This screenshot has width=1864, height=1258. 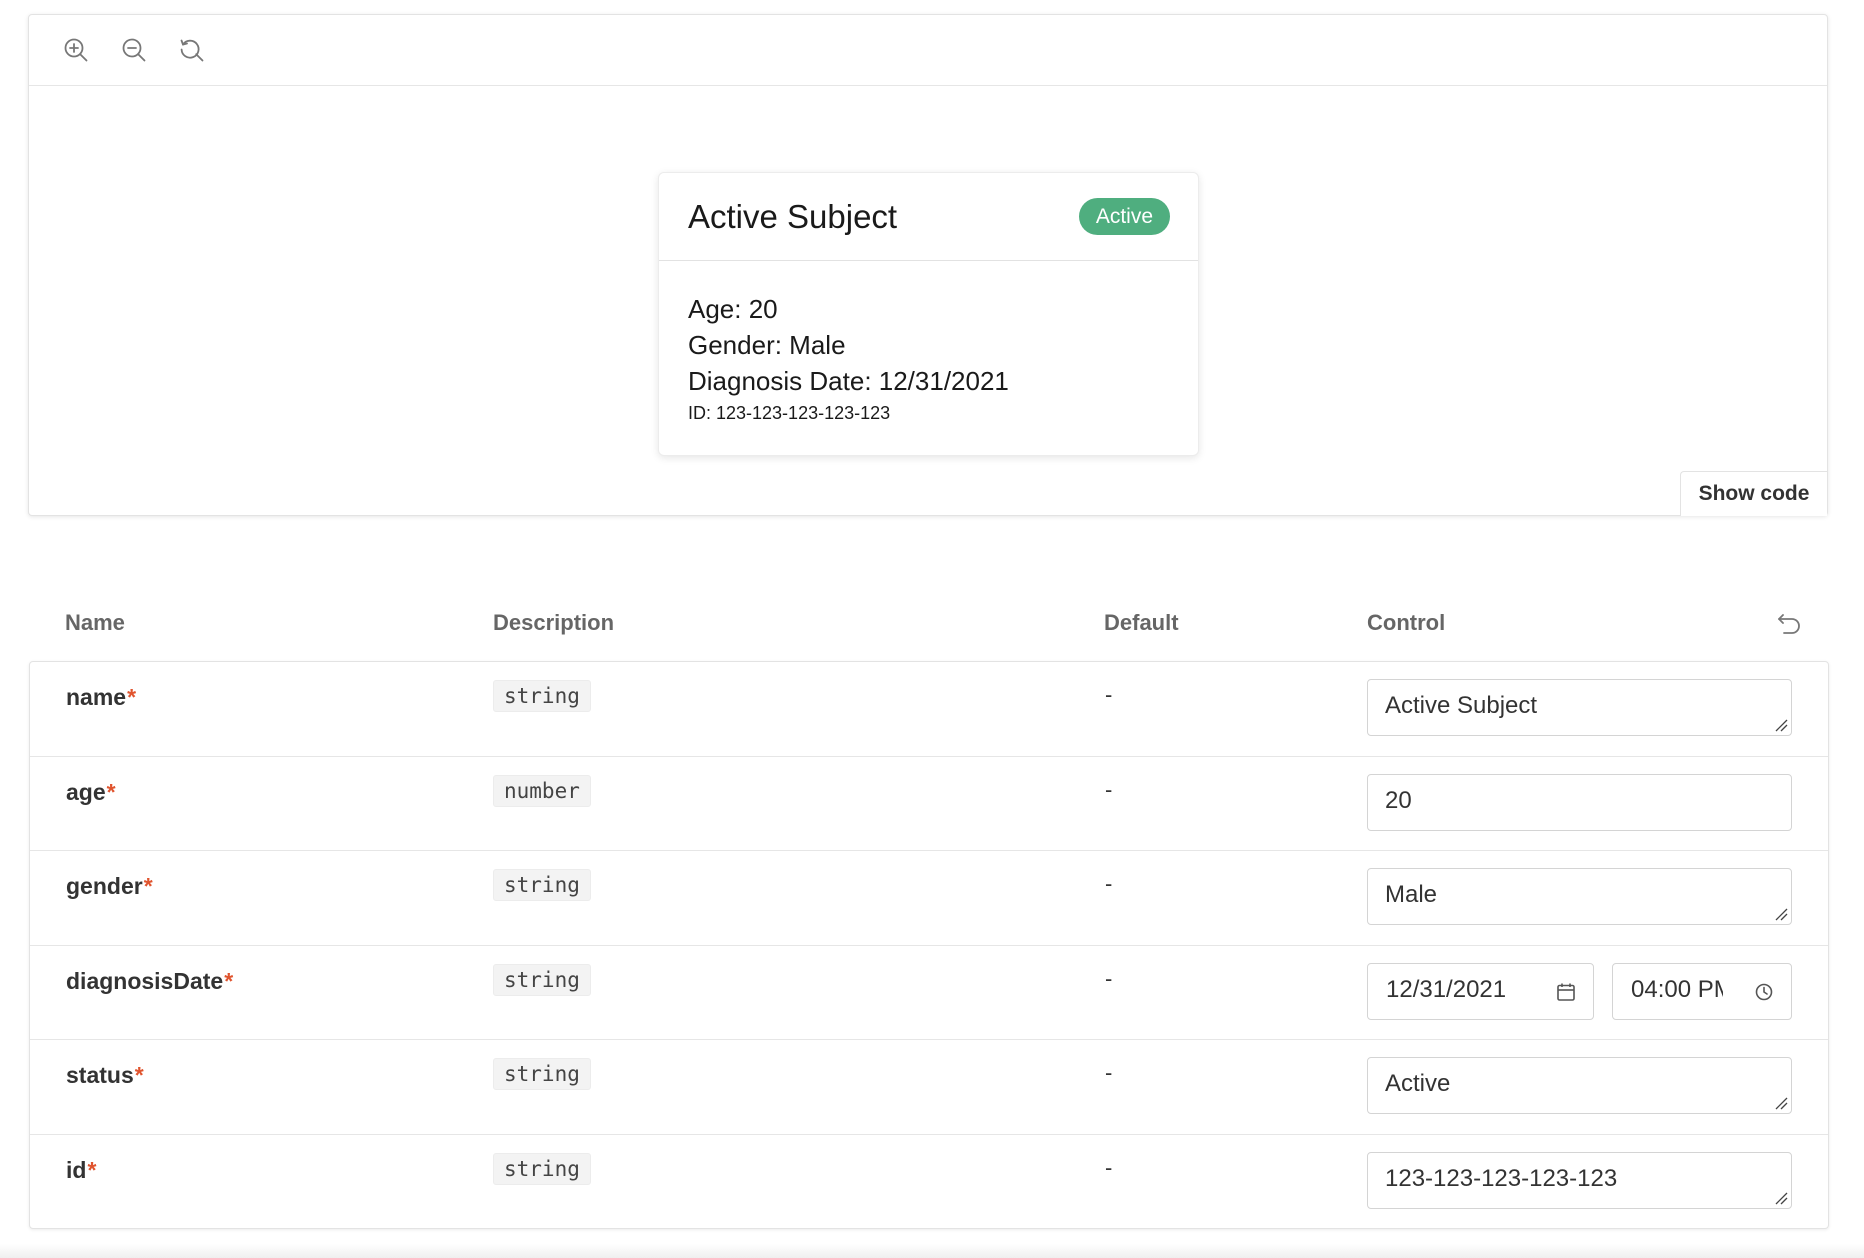 I want to click on control-value: Male, so click(x=1411, y=894).